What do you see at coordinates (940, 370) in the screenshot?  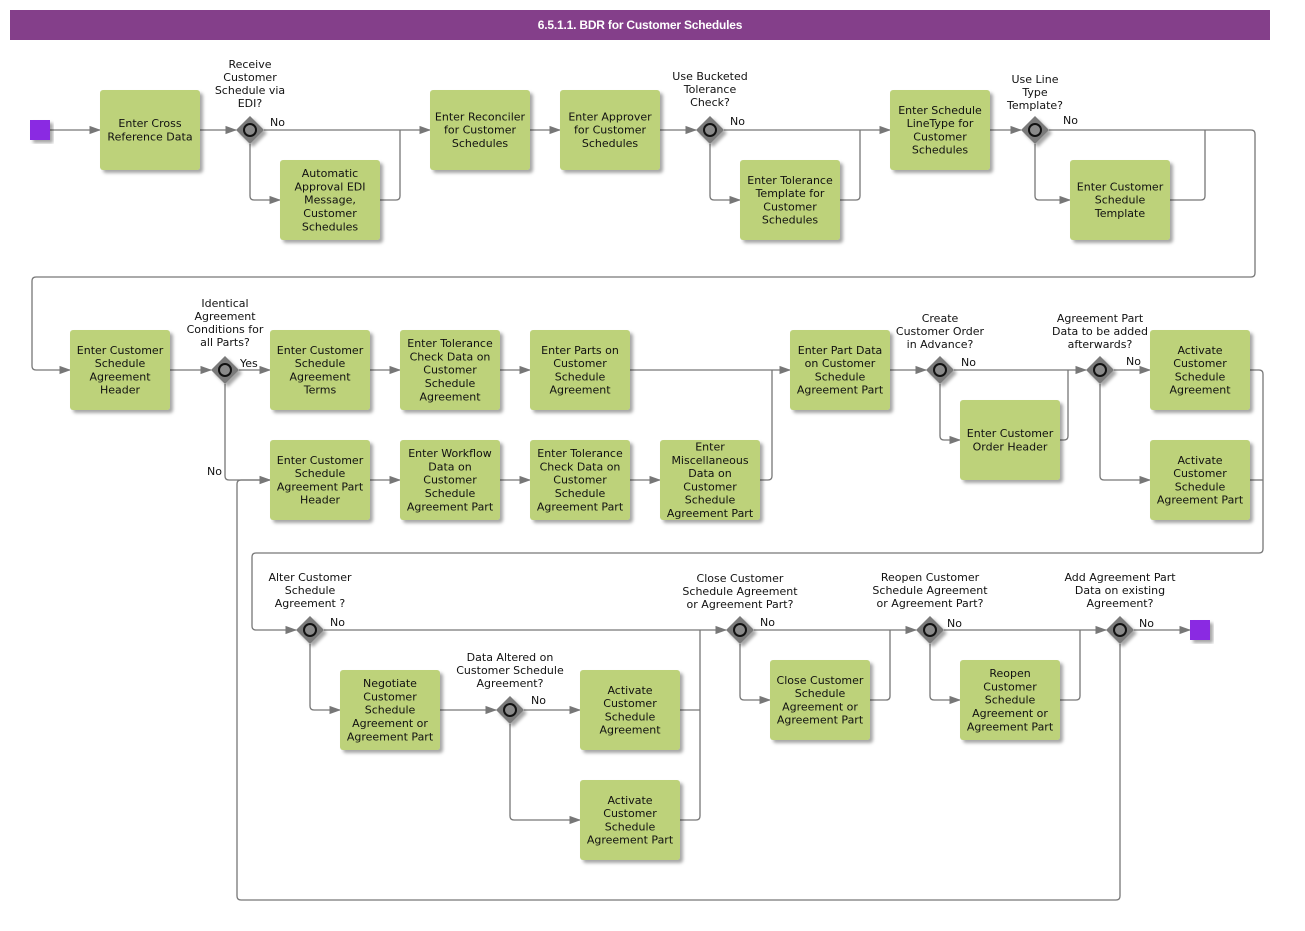 I see `gateway-g5` at bounding box center [940, 370].